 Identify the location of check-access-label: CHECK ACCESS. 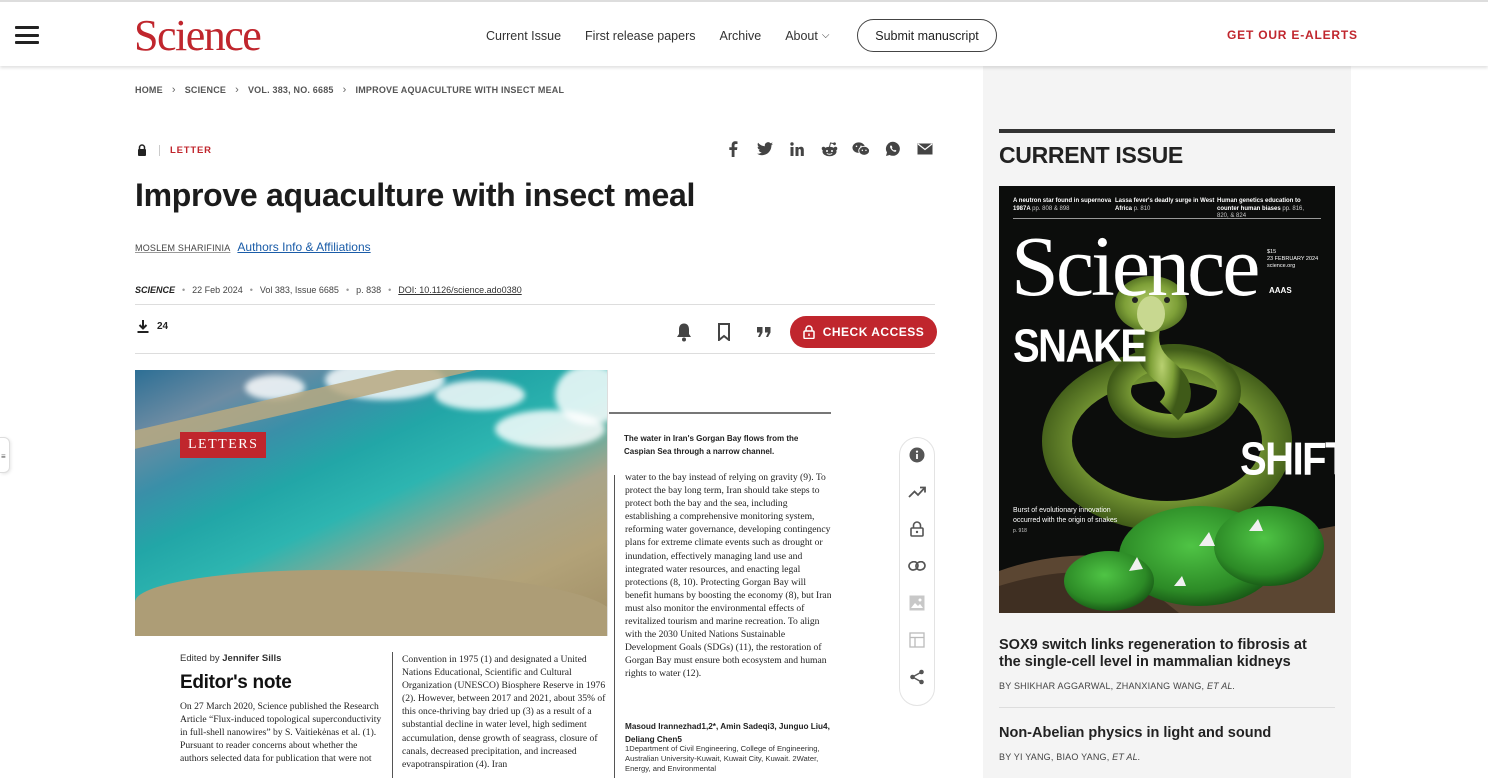
(873, 332).